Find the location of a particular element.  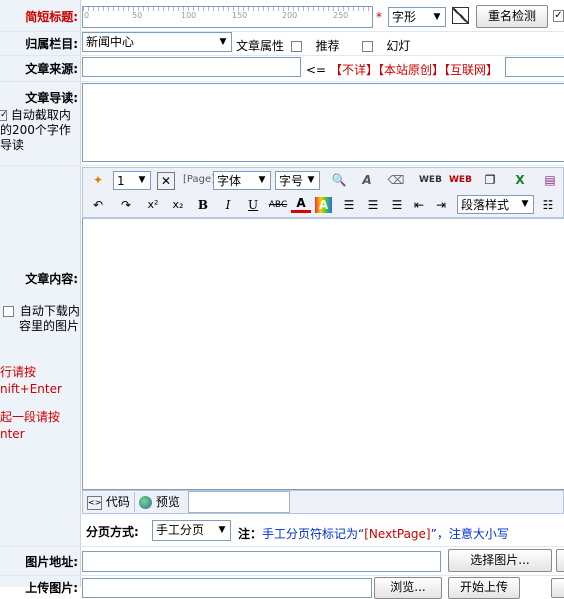

intro-label: 文章导读: is located at coordinates (51, 98).